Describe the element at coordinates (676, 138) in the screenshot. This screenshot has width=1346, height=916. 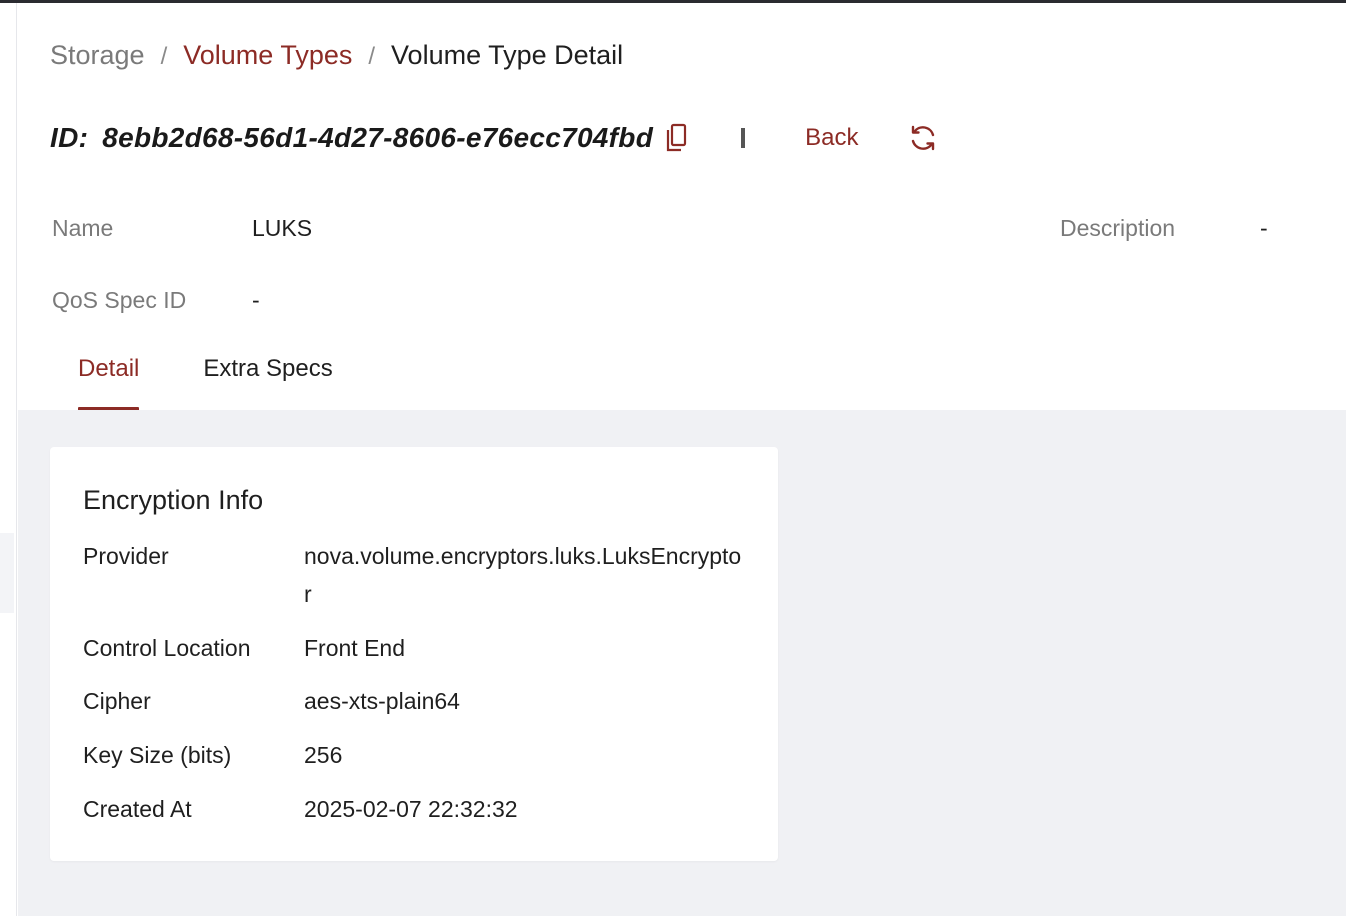
I see `copy-icon` at that location.